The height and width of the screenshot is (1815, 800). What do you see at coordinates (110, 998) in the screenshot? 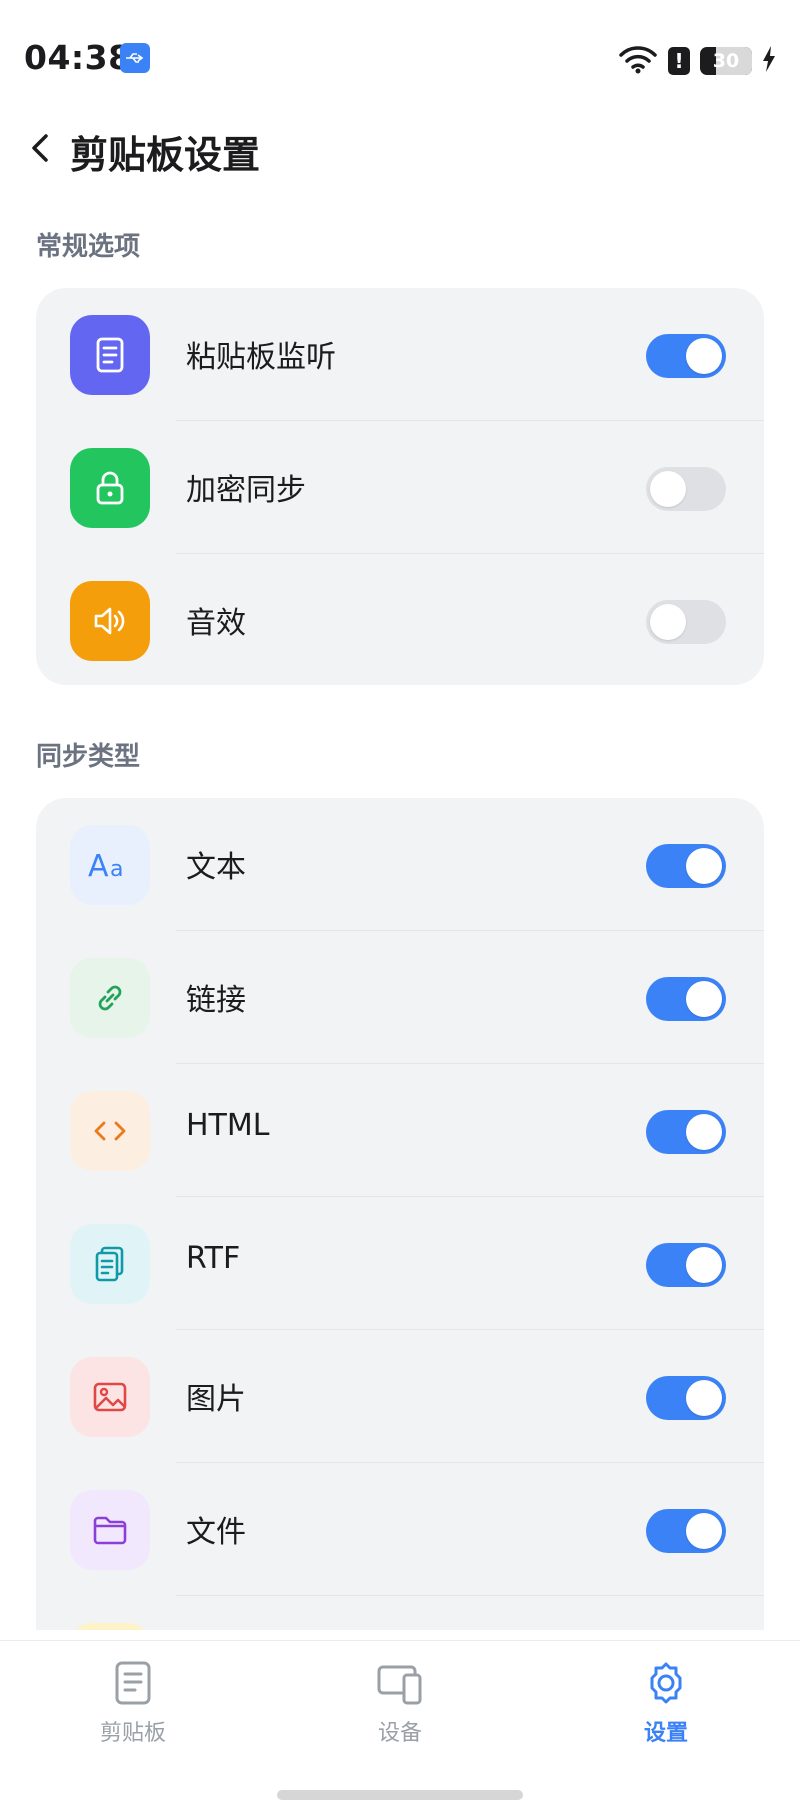
I see `link-icon` at bounding box center [110, 998].